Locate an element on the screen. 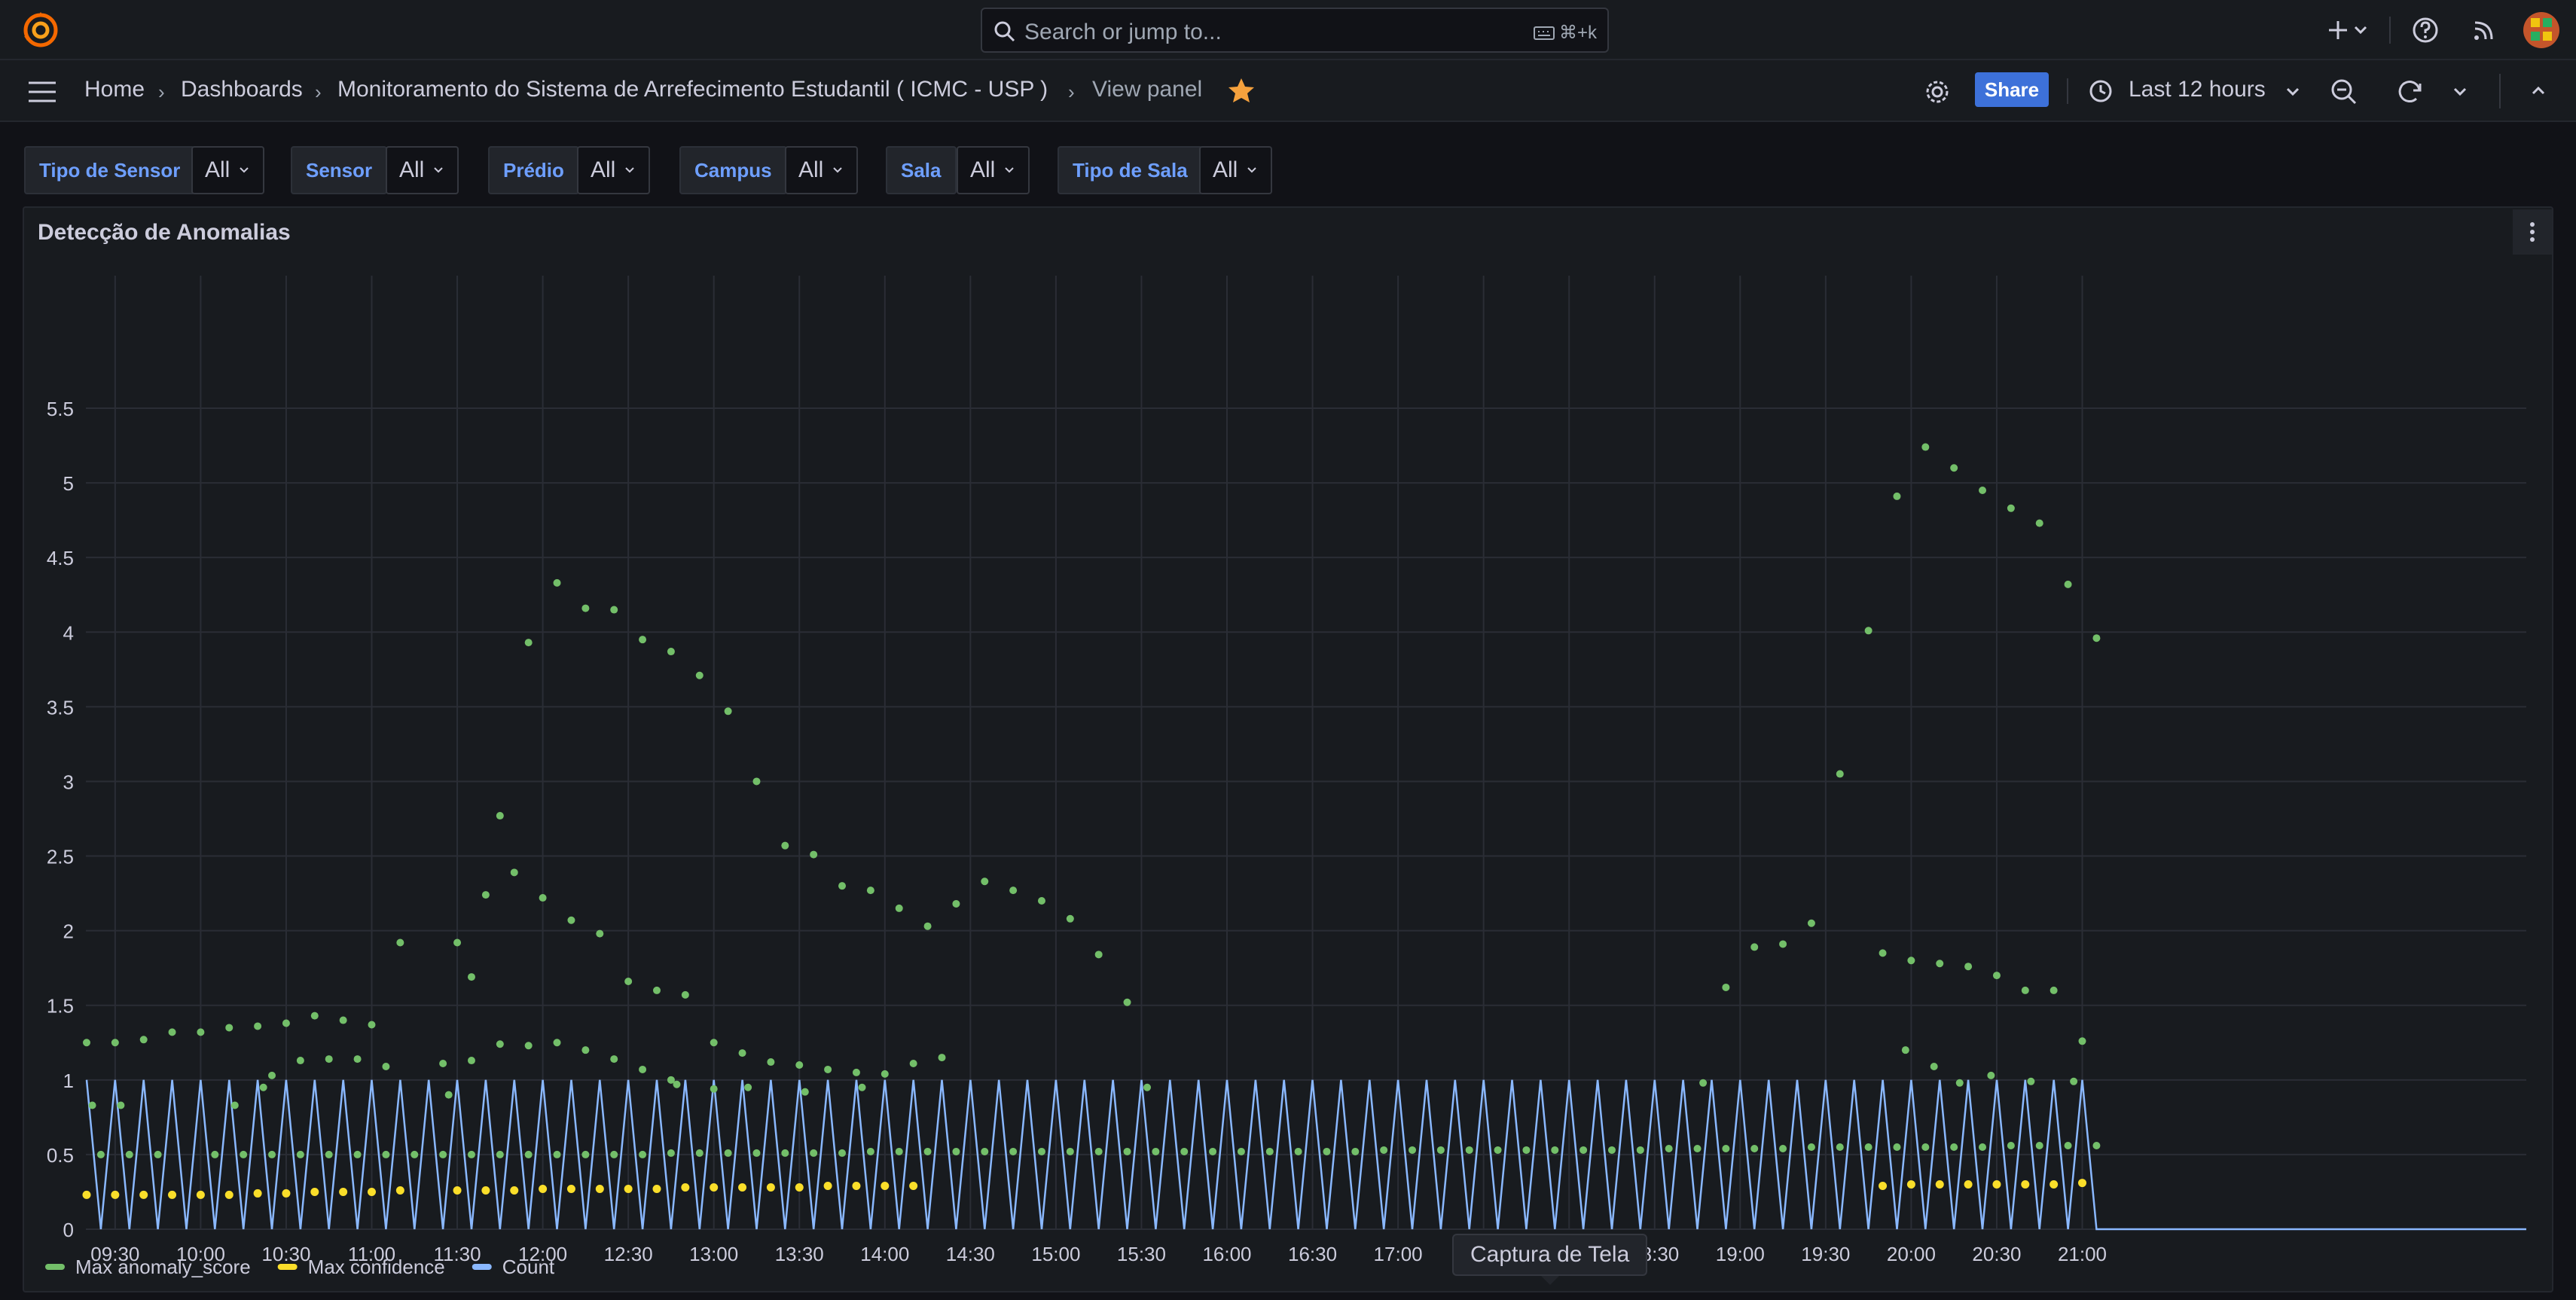 This screenshot has width=2576, height=1300. time-range-picker: Last 12 hours is located at coordinates (2197, 89).